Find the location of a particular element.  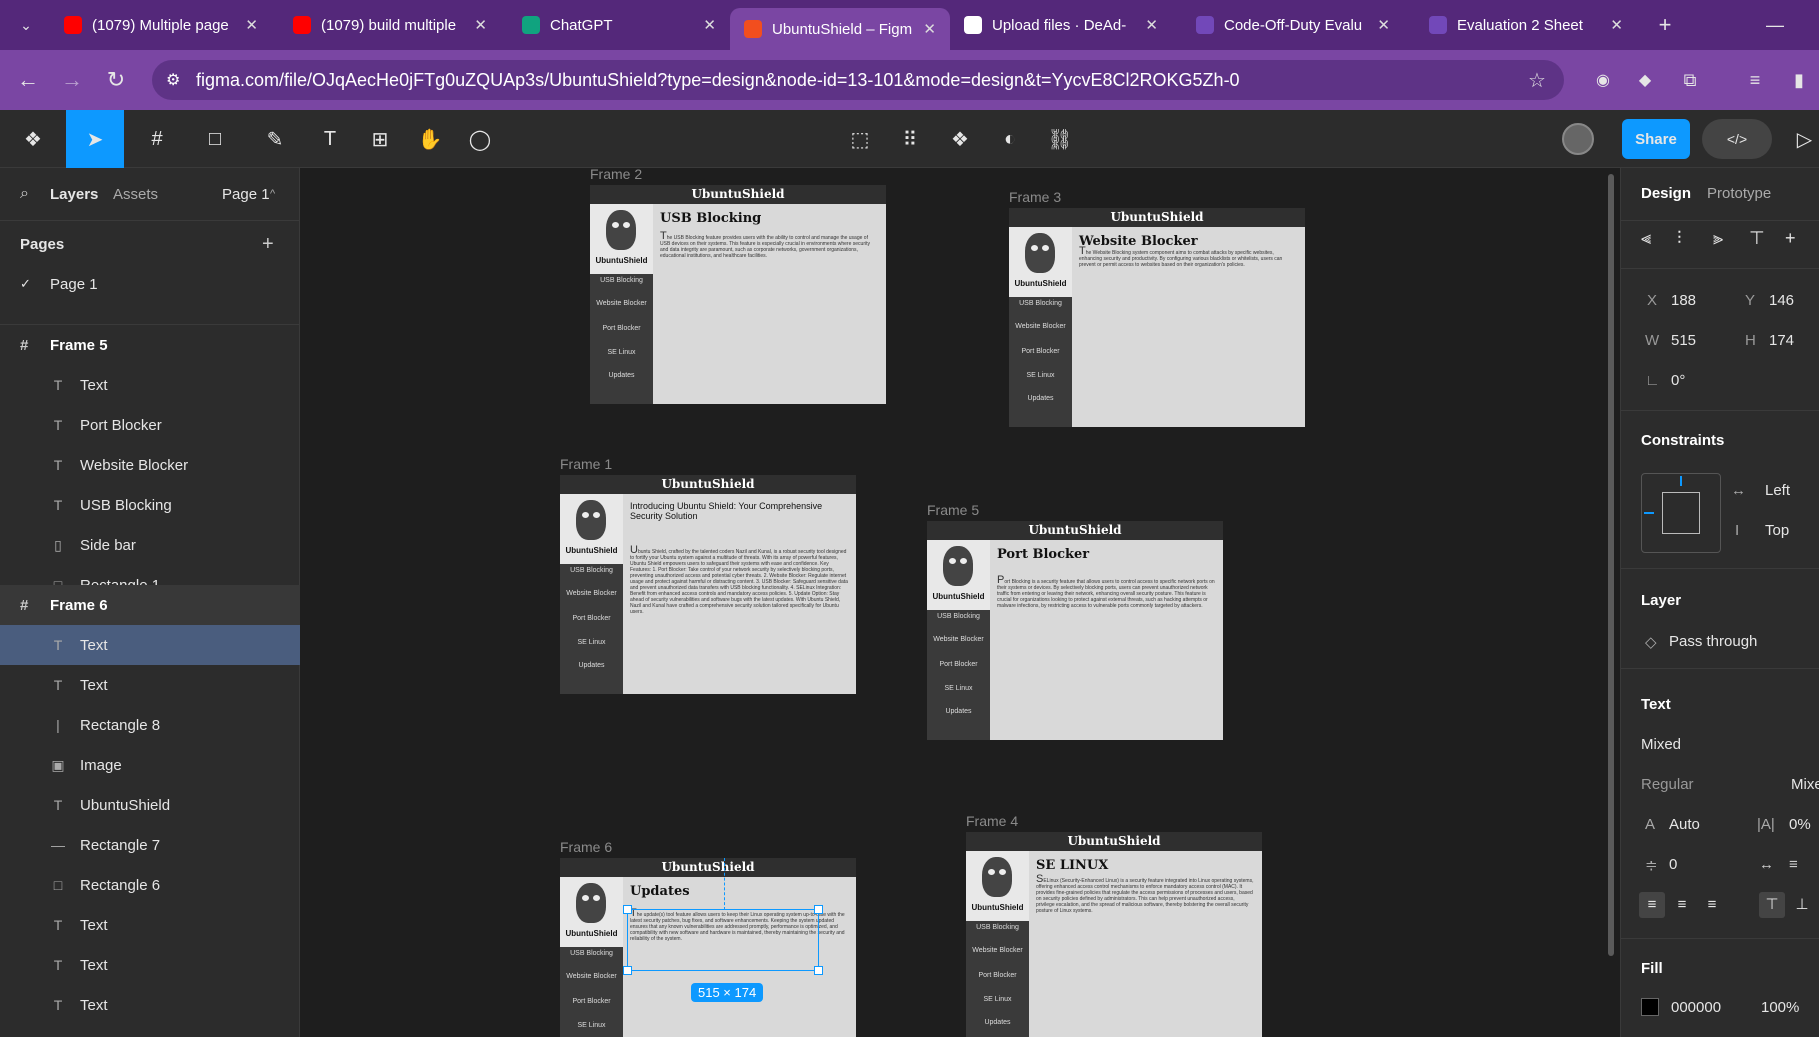

paragraph-spacing-input: 0 is located at coordinates (1673, 864).